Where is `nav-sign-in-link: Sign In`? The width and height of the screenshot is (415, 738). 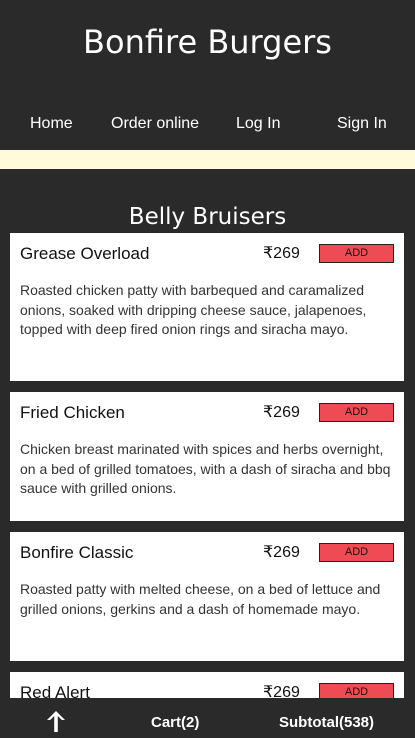
nav-sign-in-link: Sign In is located at coordinates (362, 124).